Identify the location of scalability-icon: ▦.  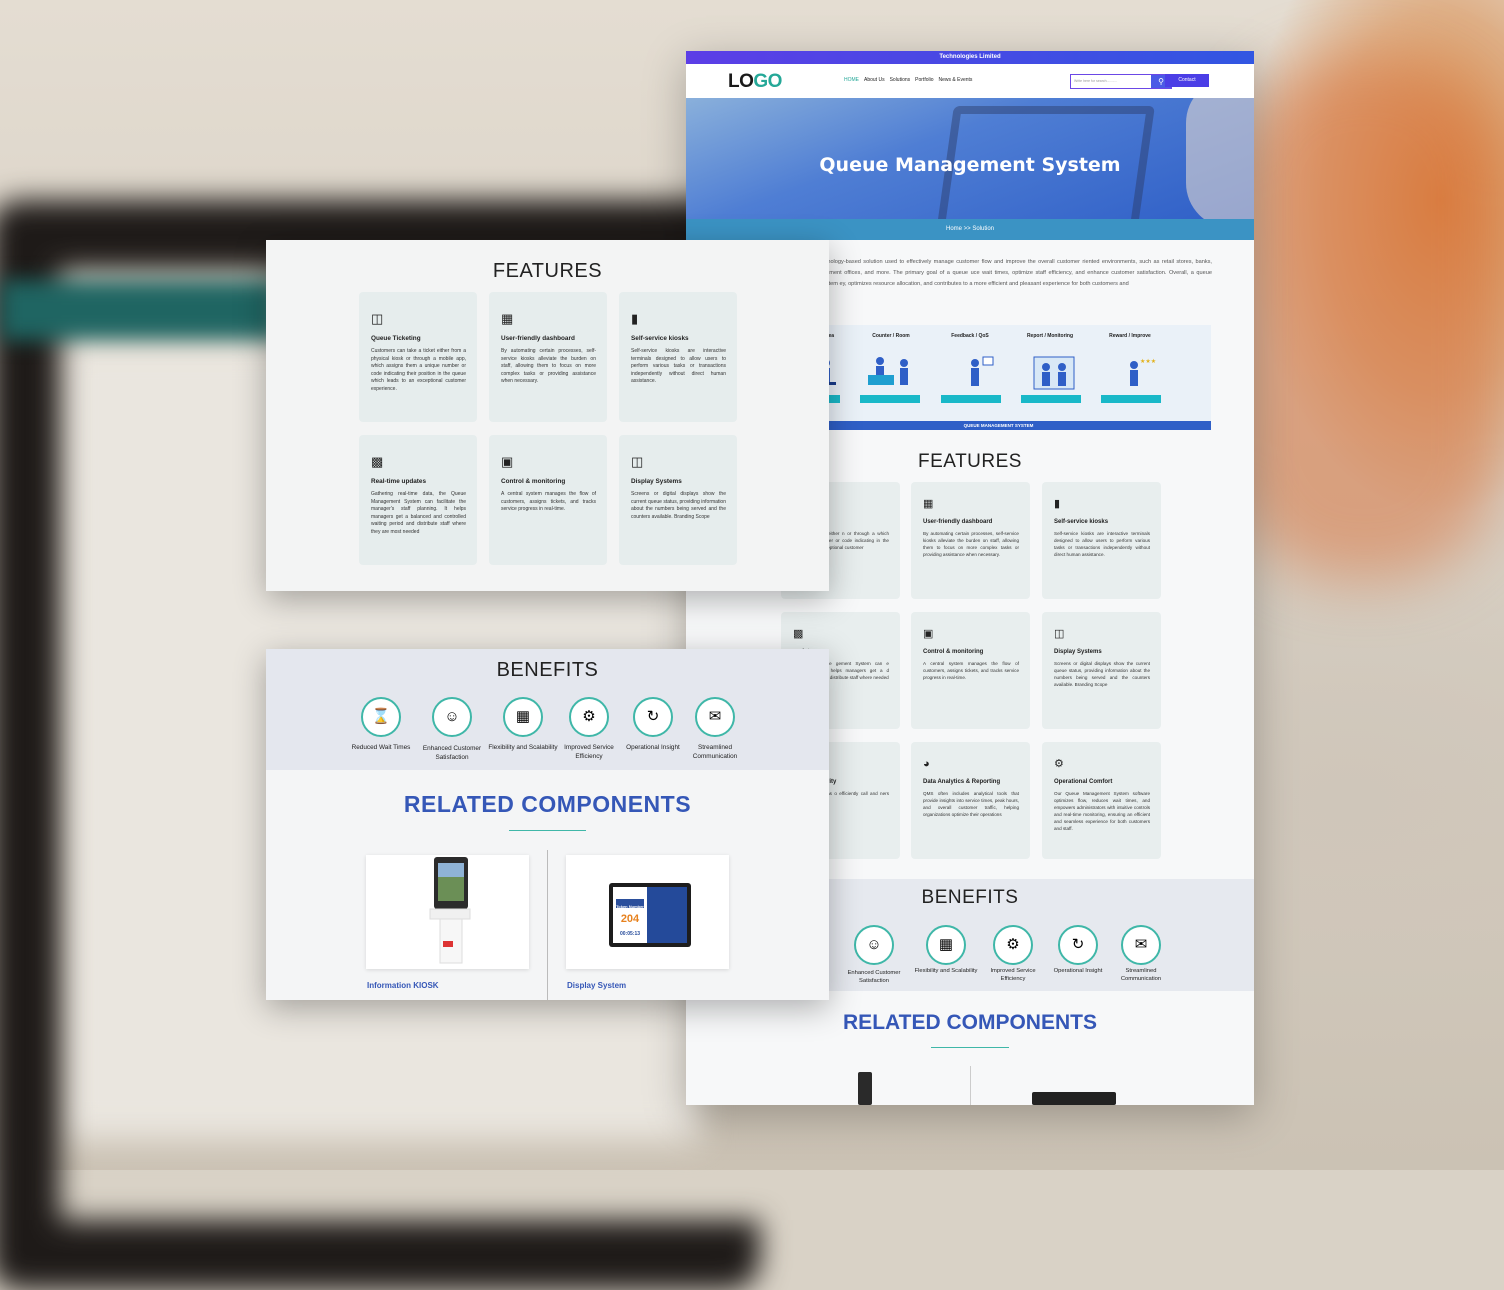
(946, 945).